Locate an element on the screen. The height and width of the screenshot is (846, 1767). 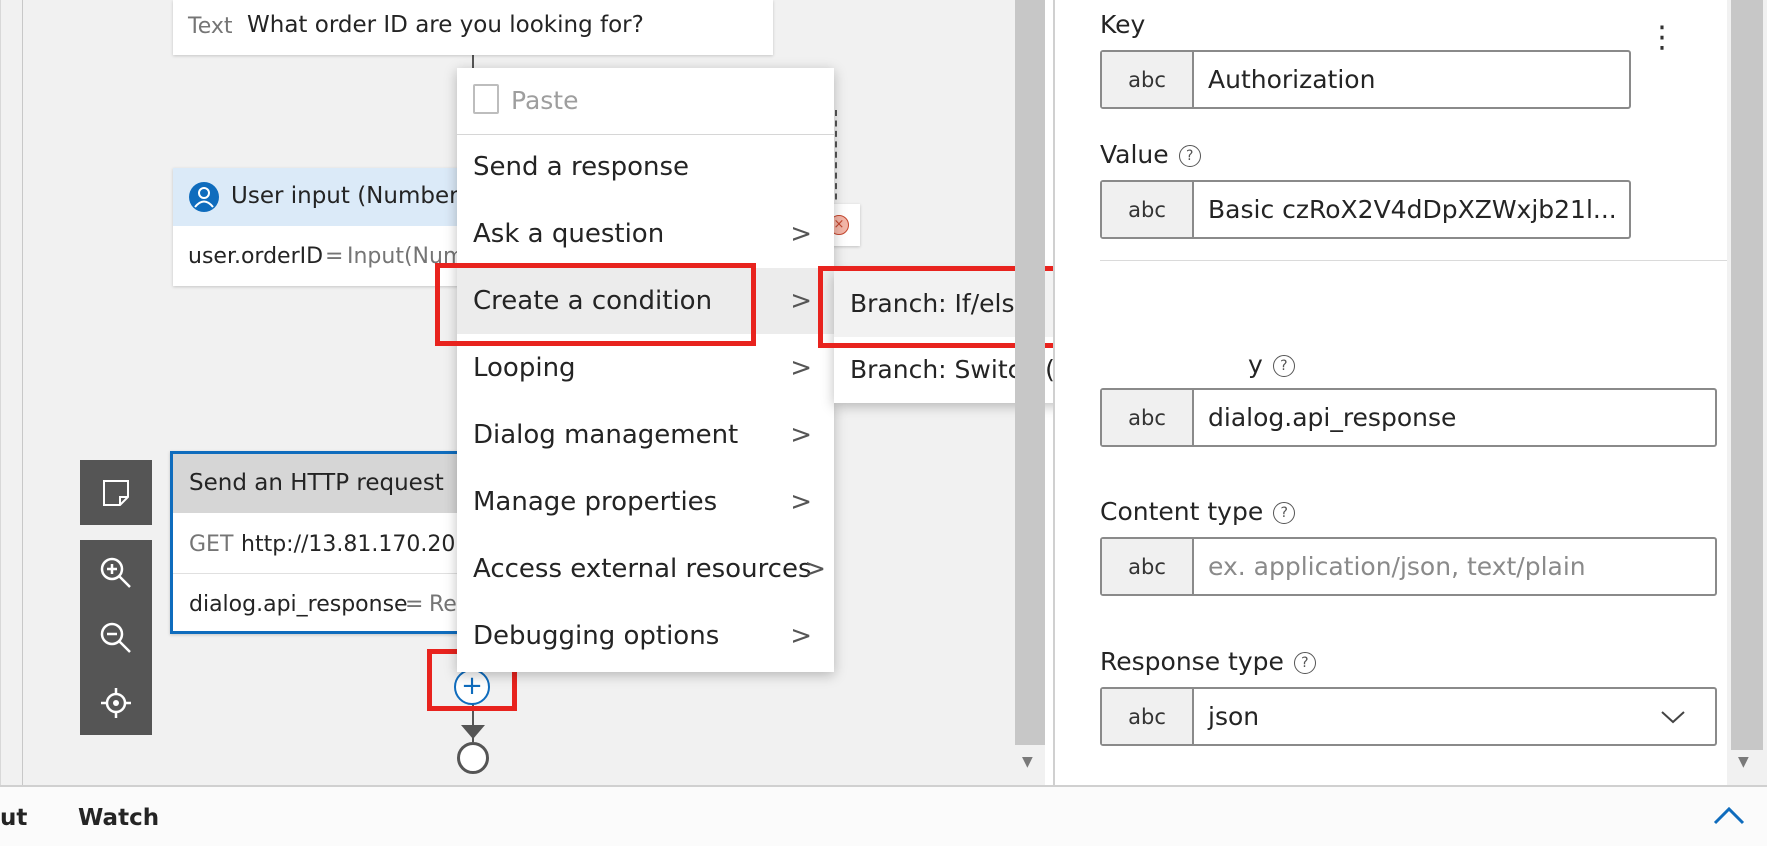
minimap-button is located at coordinates (116, 492).